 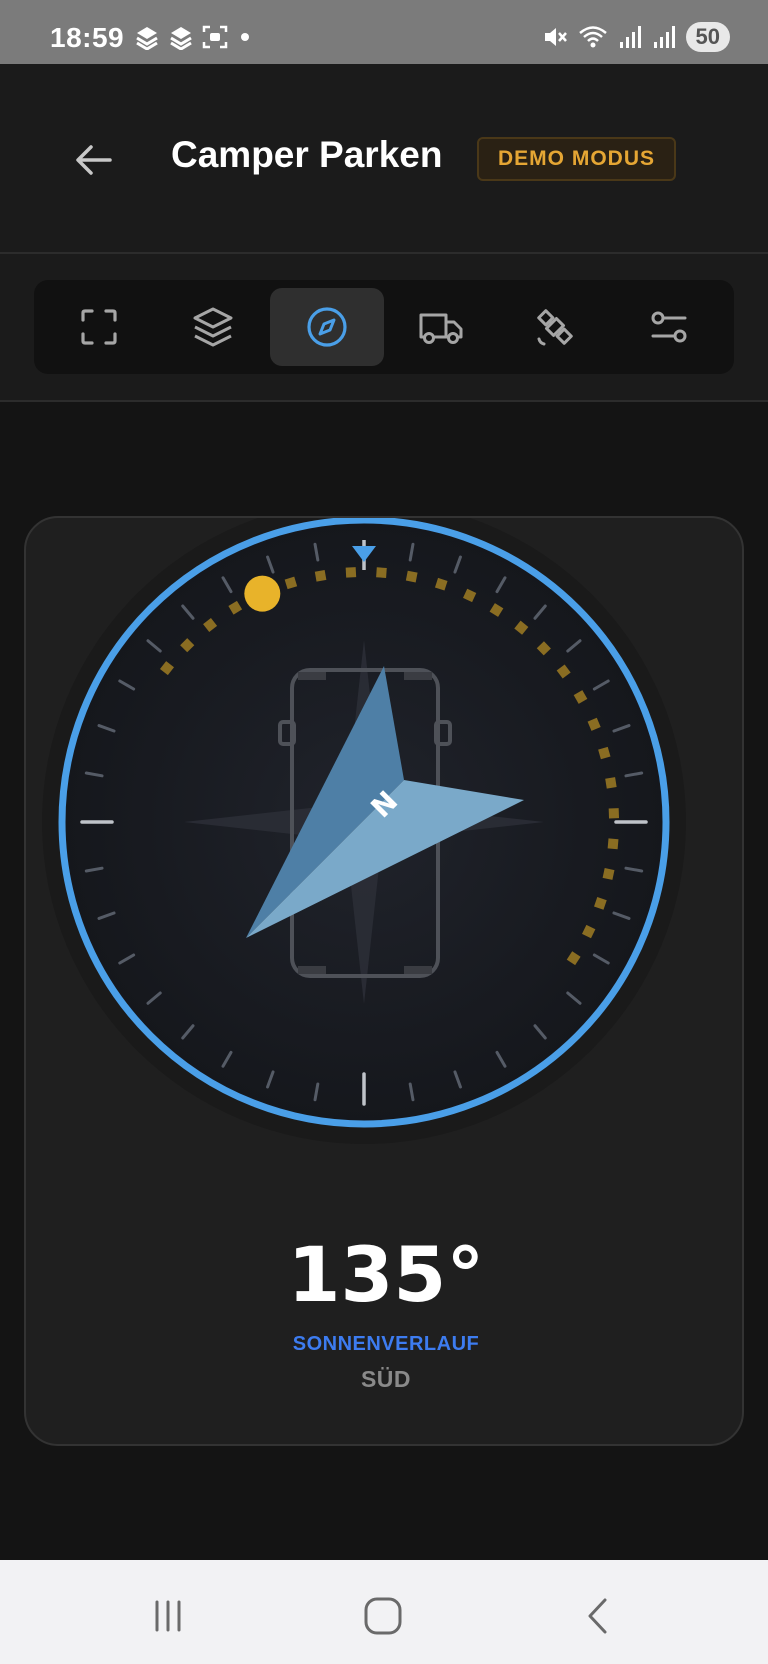 I want to click on home-button, so click(x=383, y=1616).